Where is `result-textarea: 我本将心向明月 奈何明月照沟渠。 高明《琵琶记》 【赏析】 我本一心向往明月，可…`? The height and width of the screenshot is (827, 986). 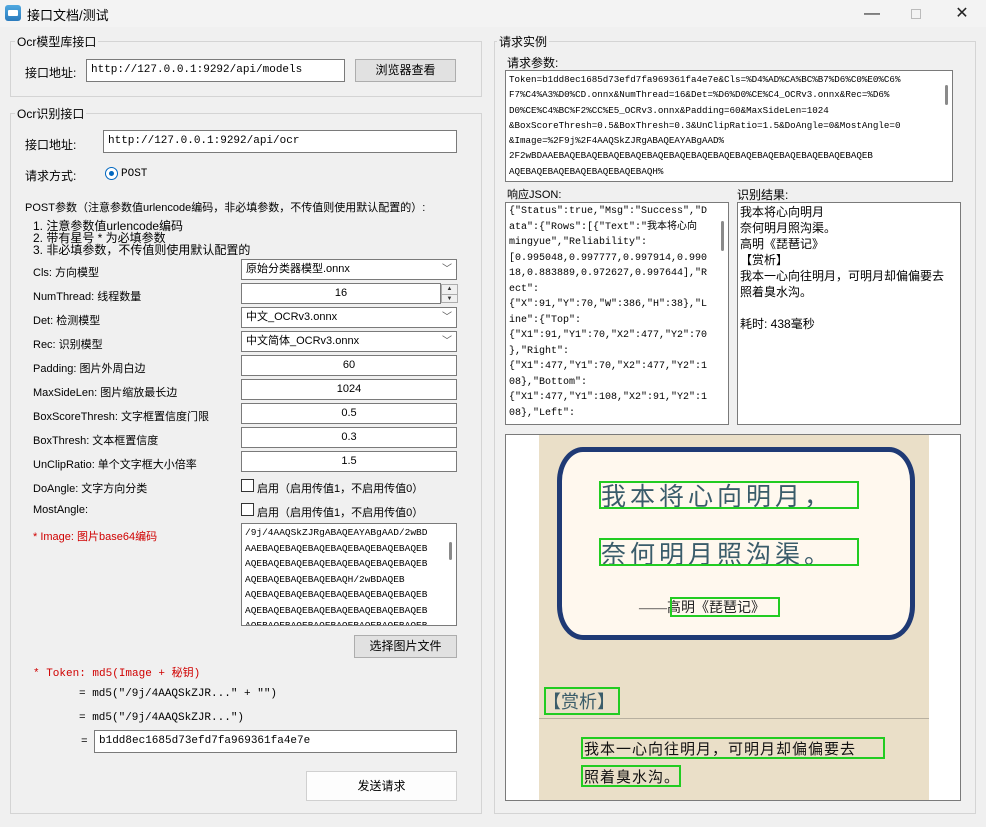 result-textarea: 我本将心向明月 奈何明月照沟渠。 高明《琵琶记》 【赏析】 我本一心向往明月，可… is located at coordinates (849, 313).